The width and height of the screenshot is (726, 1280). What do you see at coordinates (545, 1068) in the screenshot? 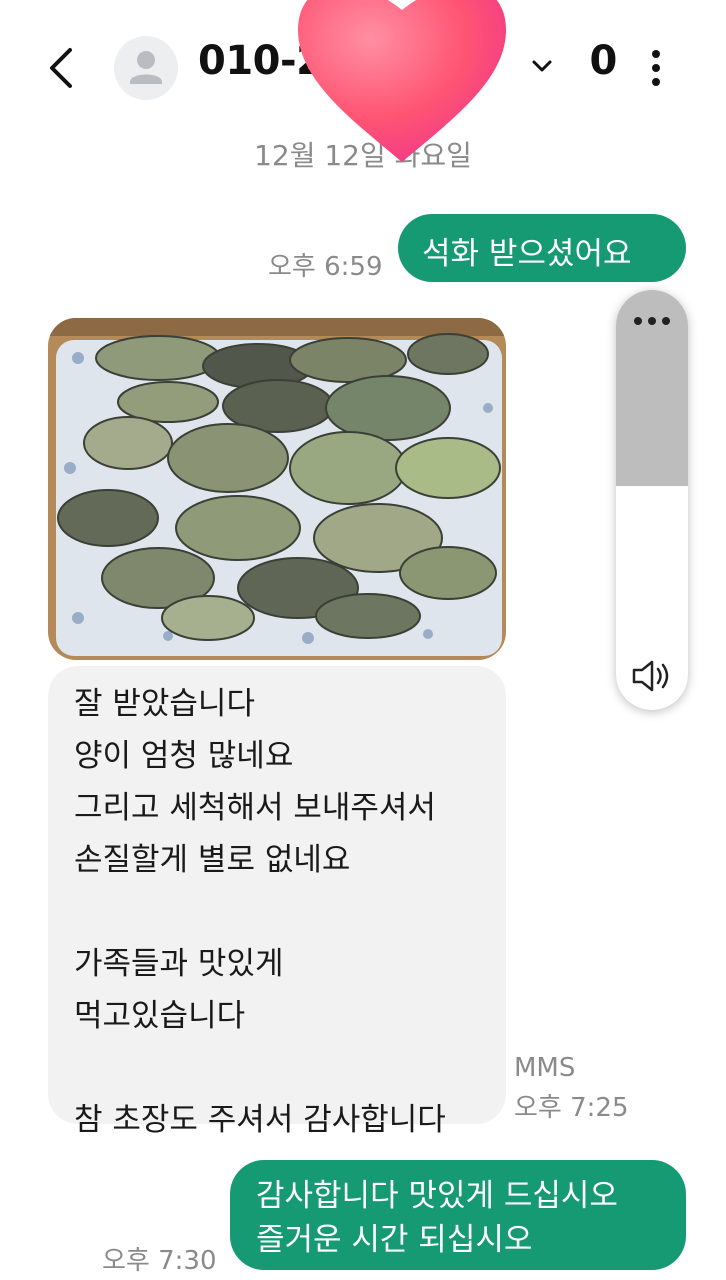
I see `mms-badge: MMS` at bounding box center [545, 1068].